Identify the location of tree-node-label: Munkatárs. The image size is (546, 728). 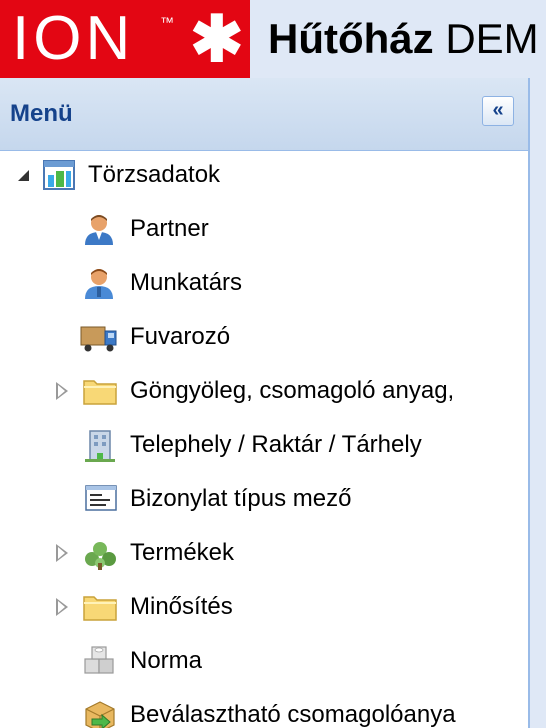
(186, 282).